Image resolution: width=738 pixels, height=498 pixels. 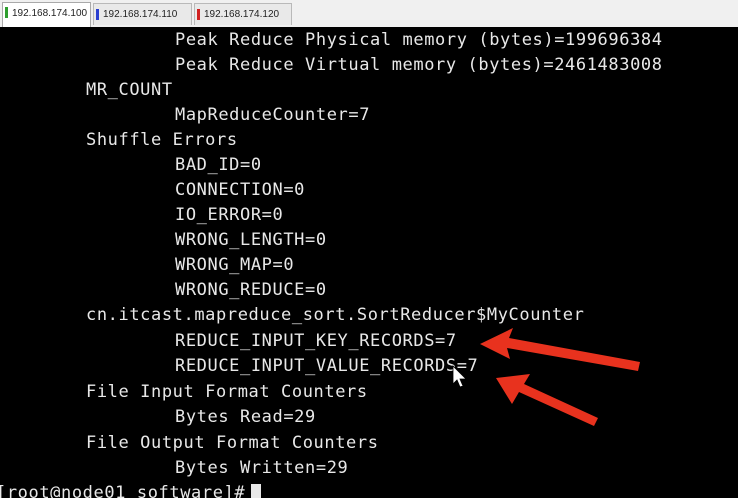 I want to click on terminal-line: File Output Format Counters, so click(x=232, y=443).